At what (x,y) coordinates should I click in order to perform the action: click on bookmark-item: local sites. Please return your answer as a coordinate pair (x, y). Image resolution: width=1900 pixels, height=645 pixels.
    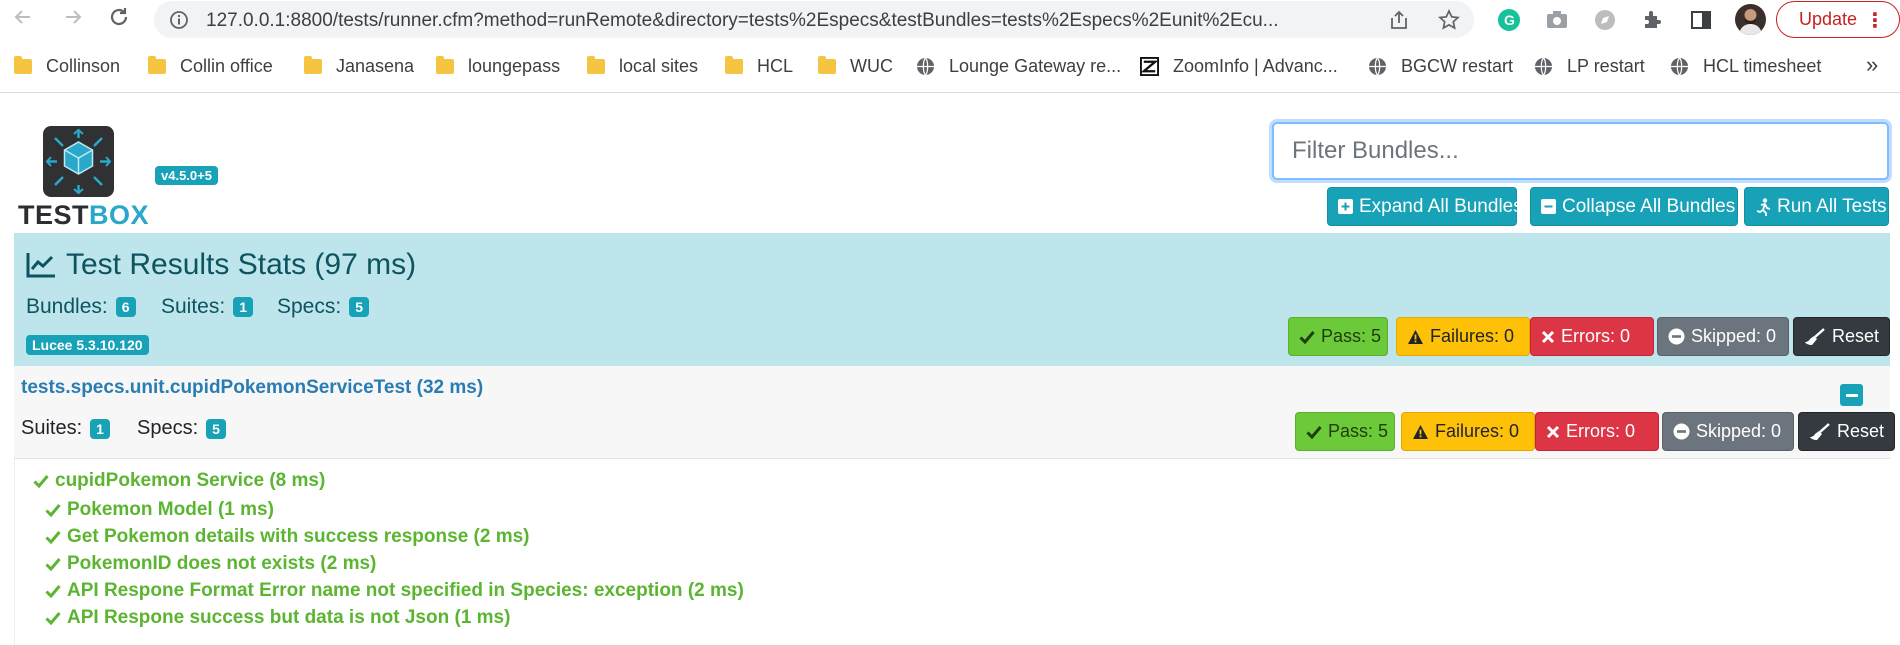
    Looking at the image, I should click on (642, 66).